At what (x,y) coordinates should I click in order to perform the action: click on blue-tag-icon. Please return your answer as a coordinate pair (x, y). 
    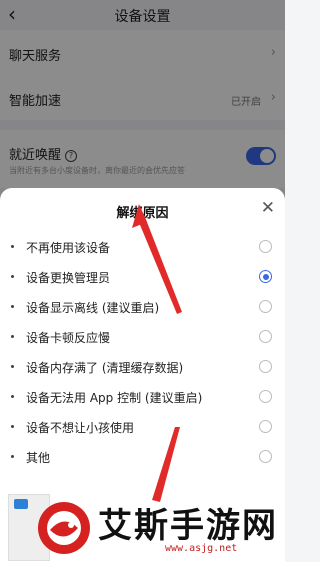
    Looking at the image, I should click on (21, 504).